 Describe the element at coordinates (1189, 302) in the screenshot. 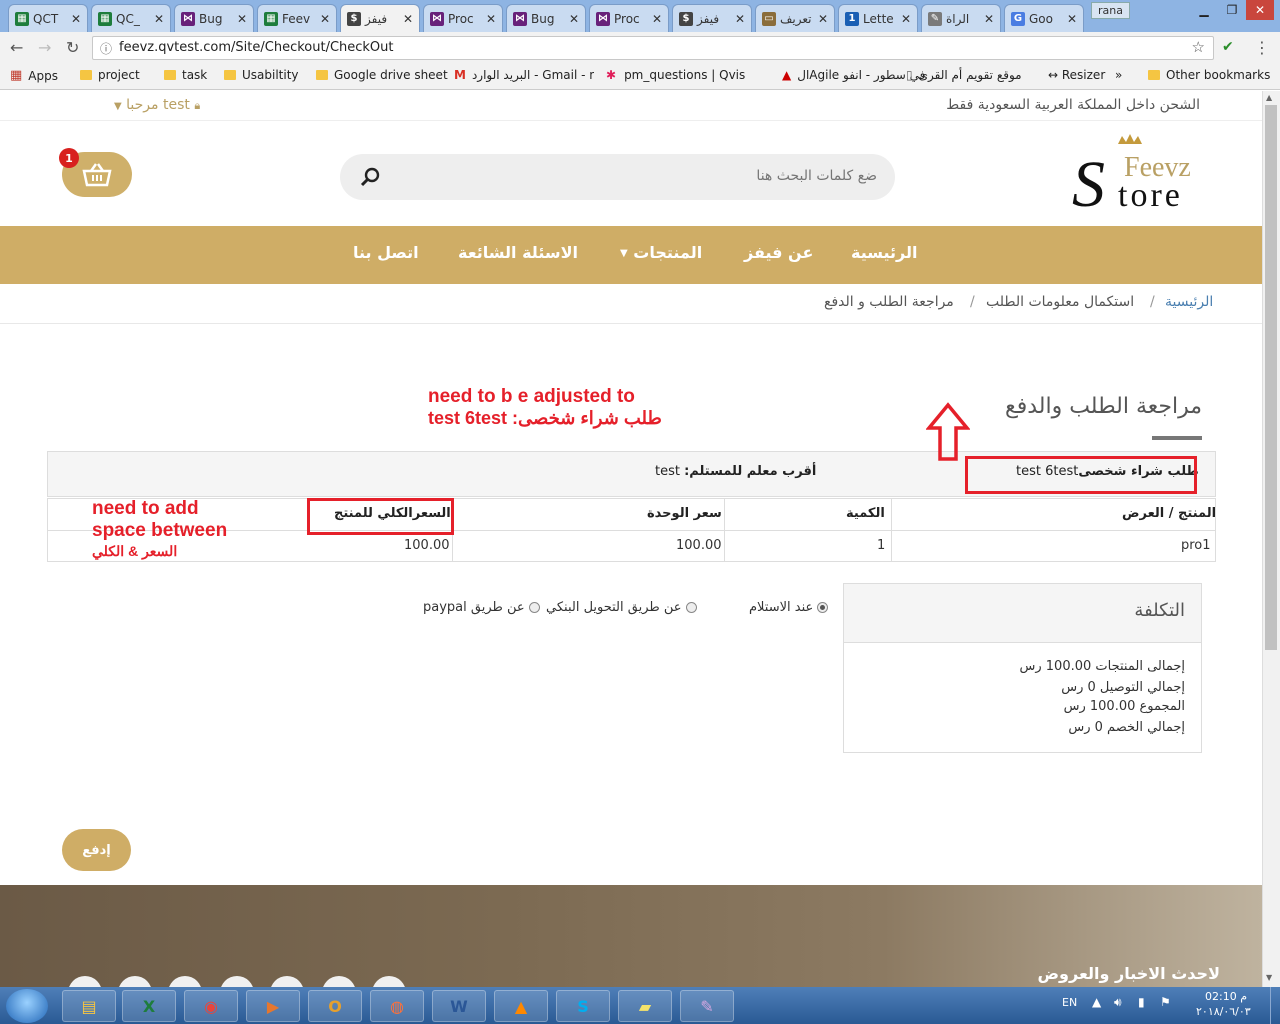

I see `breadcrumb-home: الرئيسية` at that location.